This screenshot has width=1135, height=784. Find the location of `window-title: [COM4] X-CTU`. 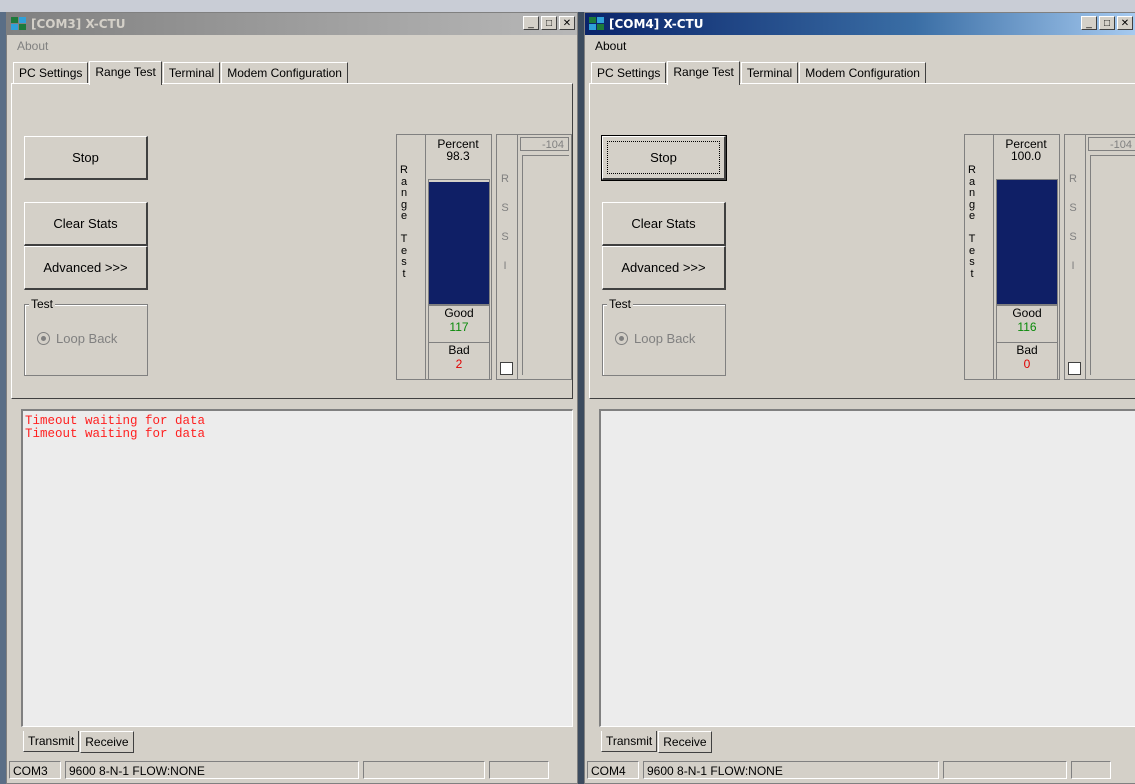

window-title: [COM4] X-CTU is located at coordinates (656, 24).